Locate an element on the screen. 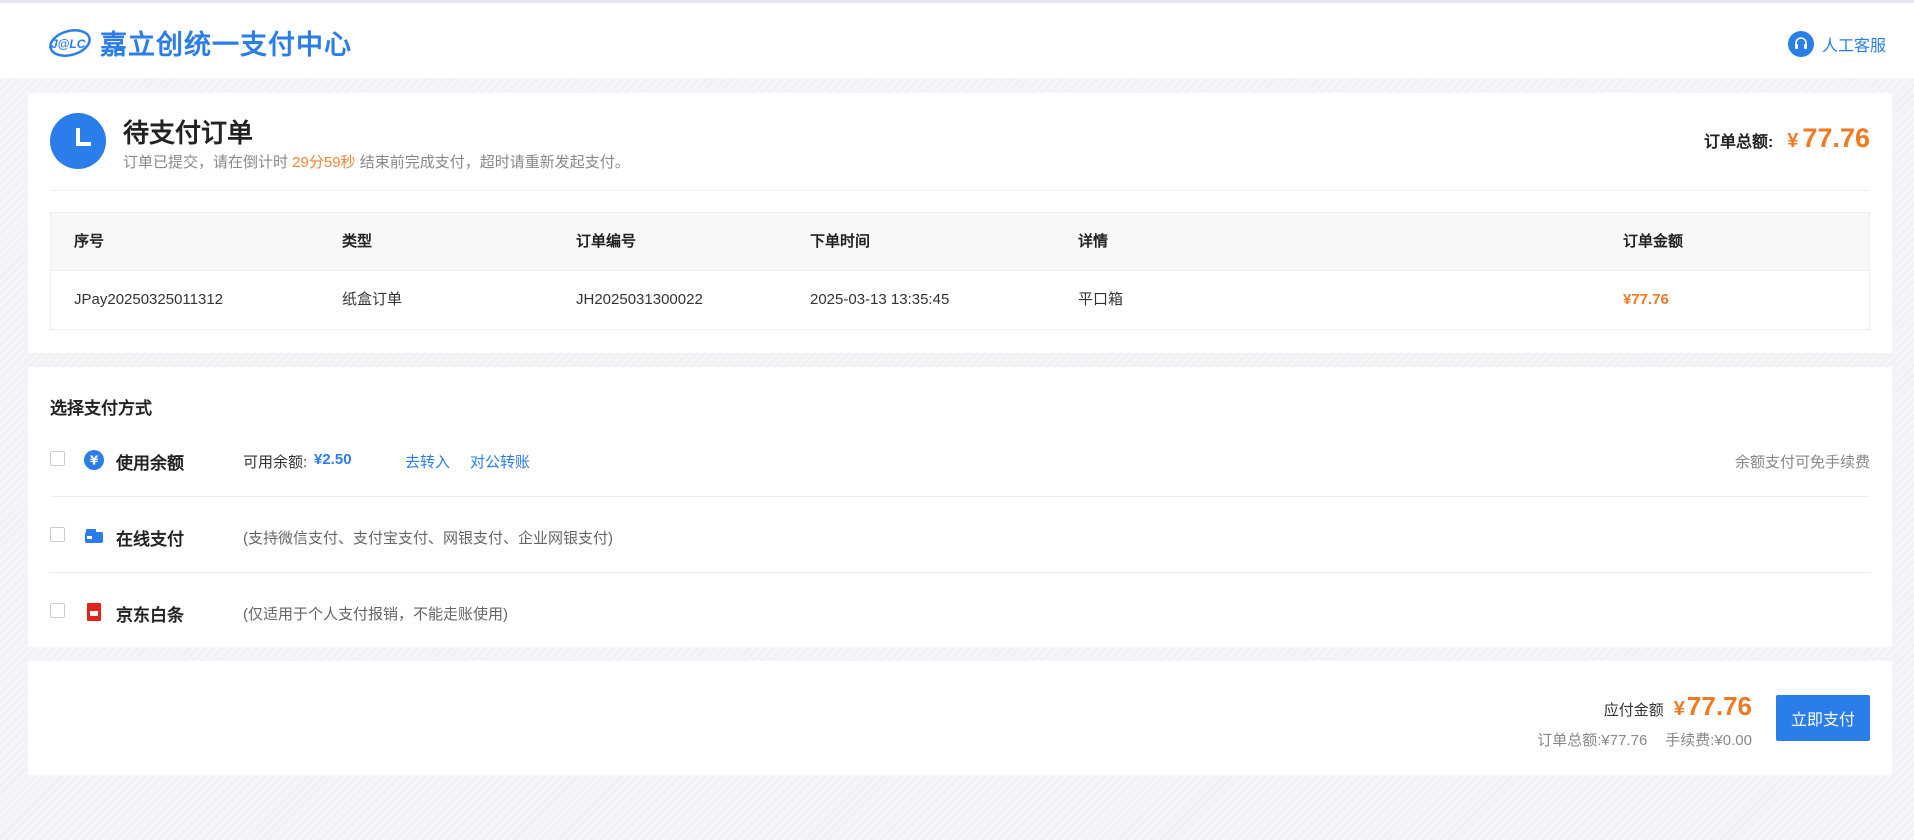 This screenshot has height=840, width=1914. summary-fee: 手续费:¥0.00 is located at coordinates (1708, 740).